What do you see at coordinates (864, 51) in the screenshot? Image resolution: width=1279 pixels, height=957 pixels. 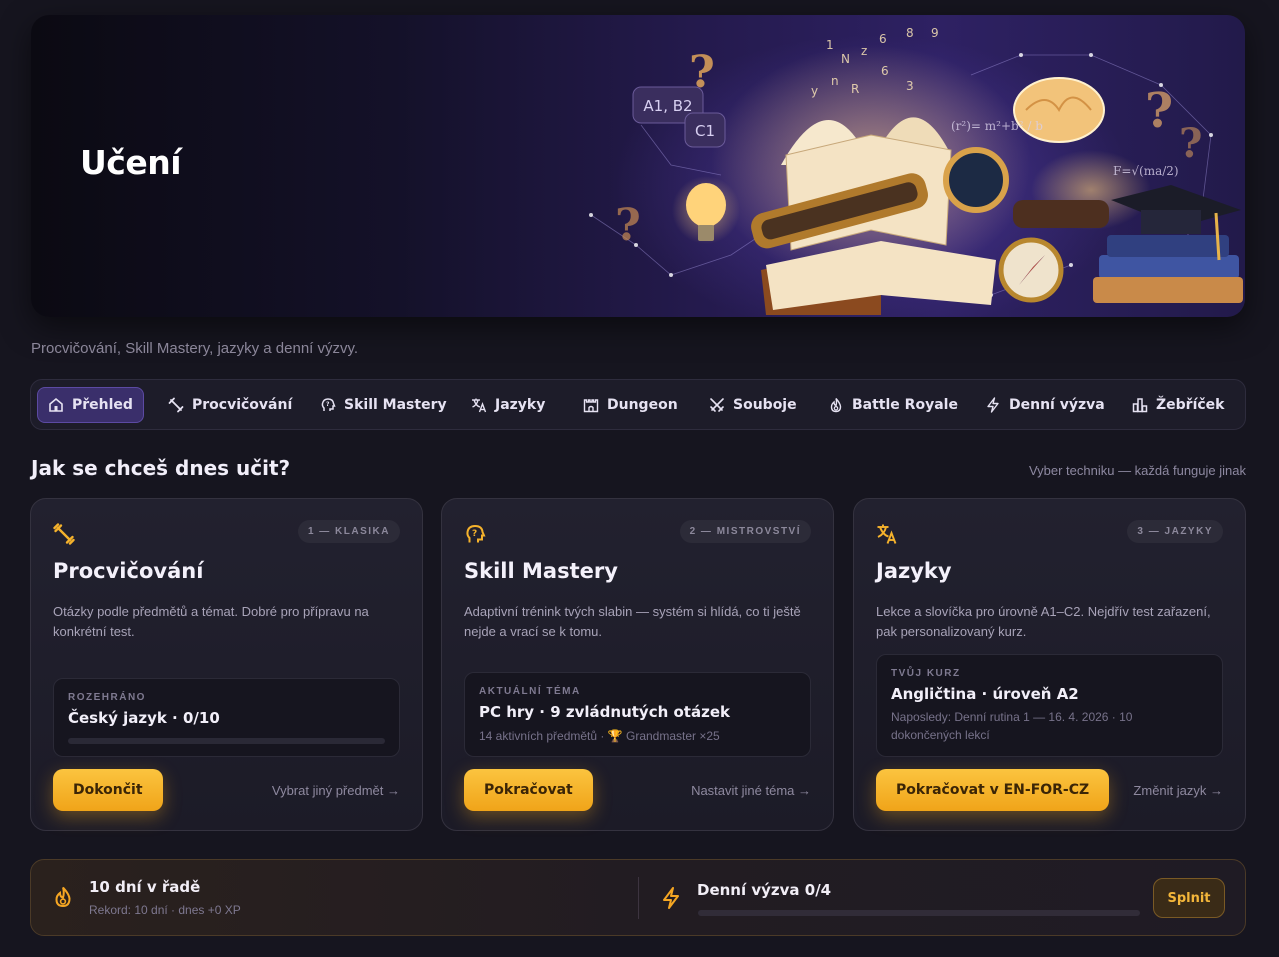 I see `svg-text: z` at bounding box center [864, 51].